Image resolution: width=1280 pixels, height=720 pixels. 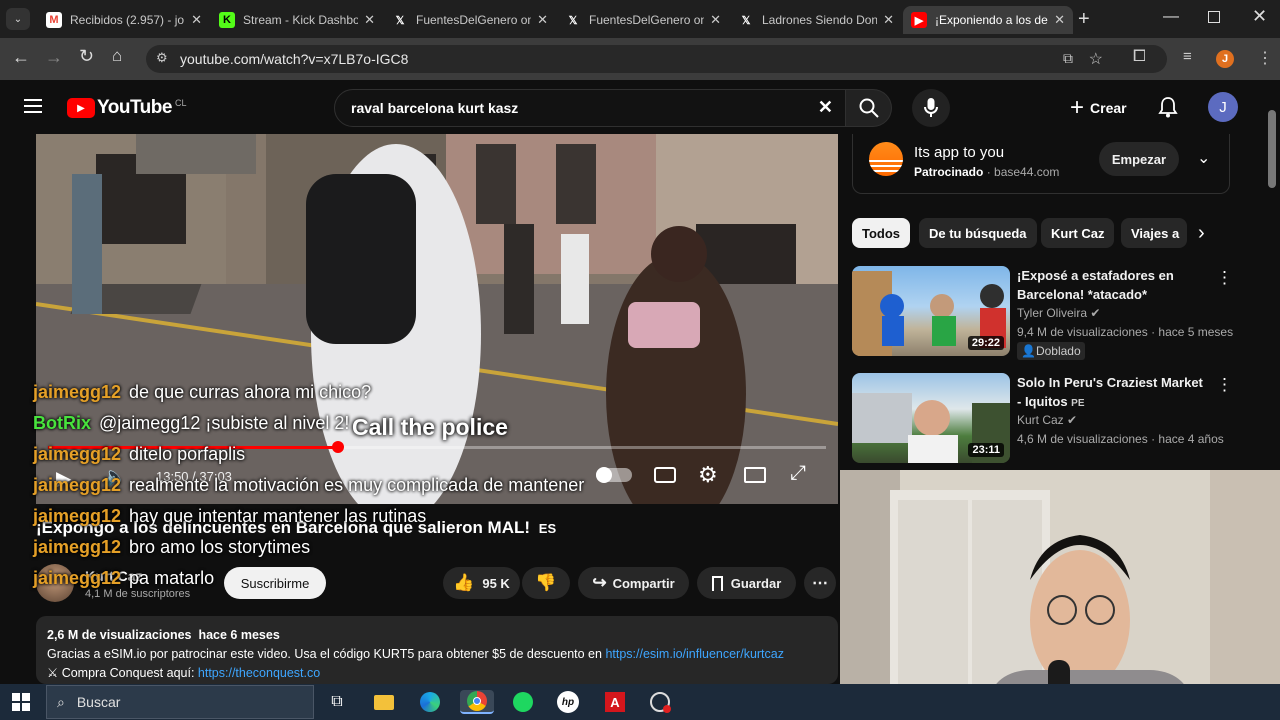 What do you see at coordinates (1139, 159) in the screenshot?
I see `ad-cta-button: Empezar` at bounding box center [1139, 159].